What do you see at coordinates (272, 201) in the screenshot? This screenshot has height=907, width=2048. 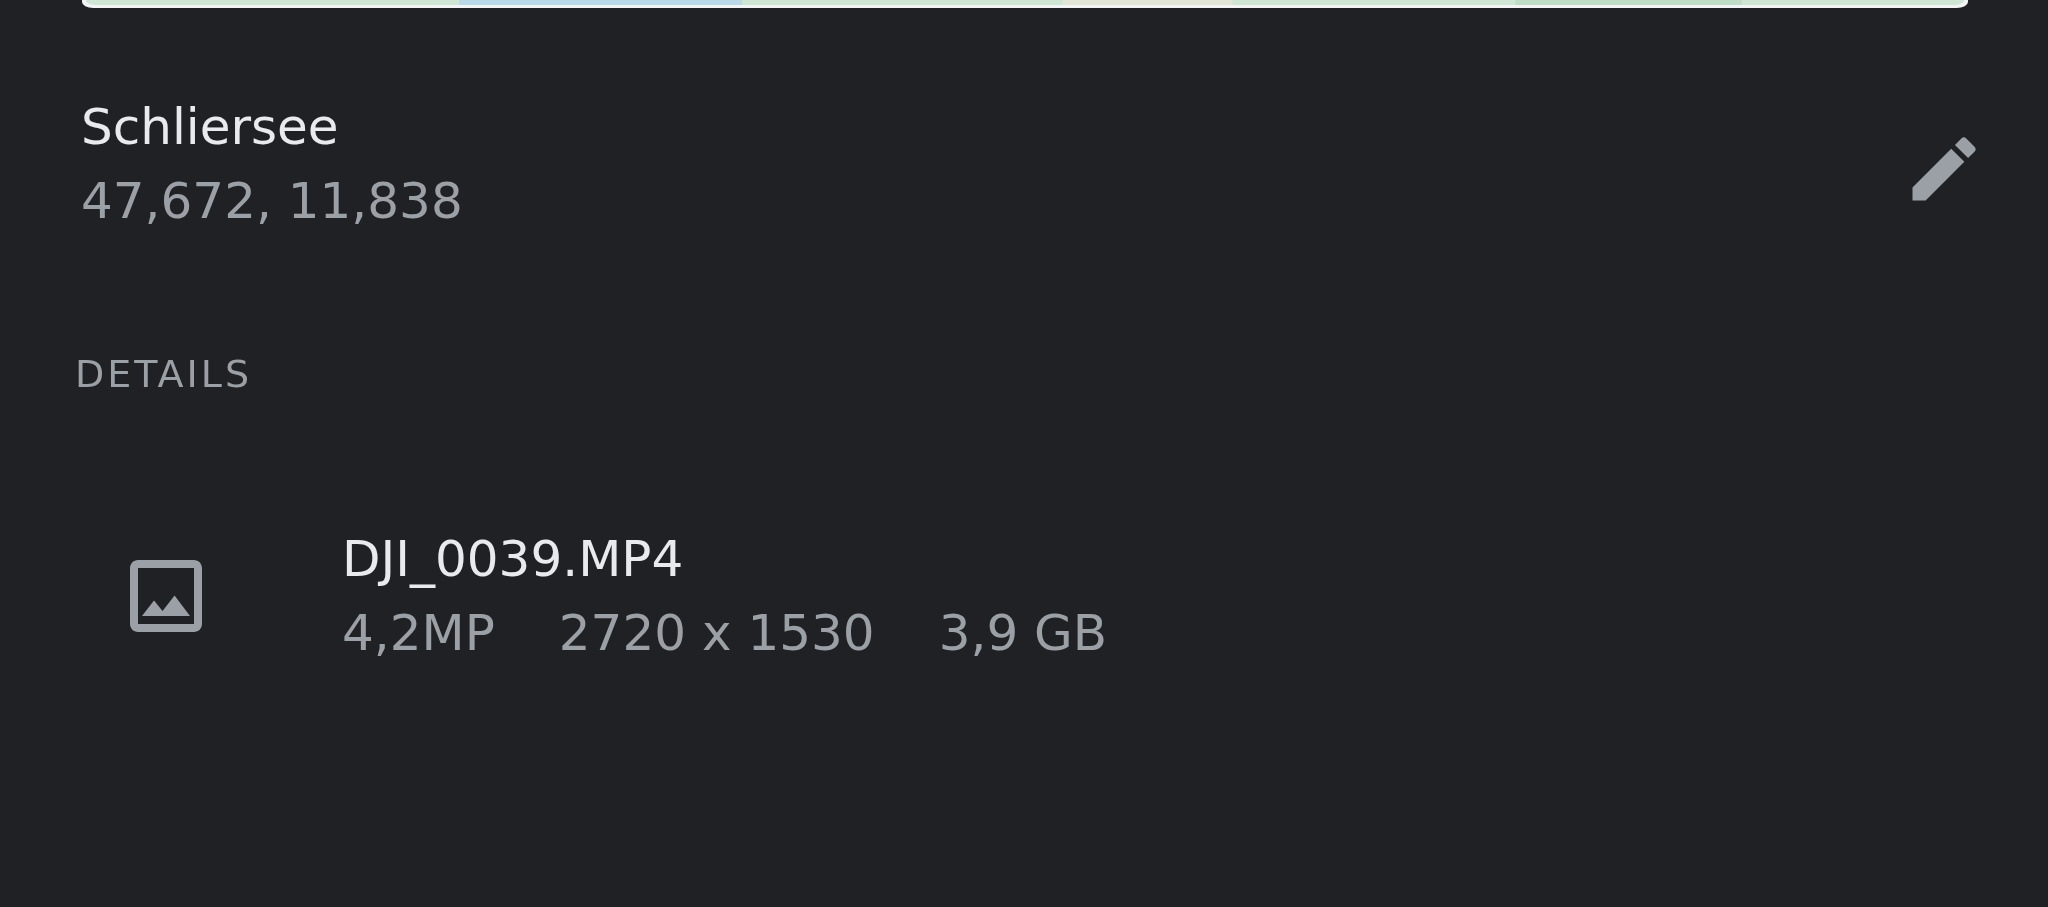 I see `location-coordinates: 47,672, 11,838` at bounding box center [272, 201].